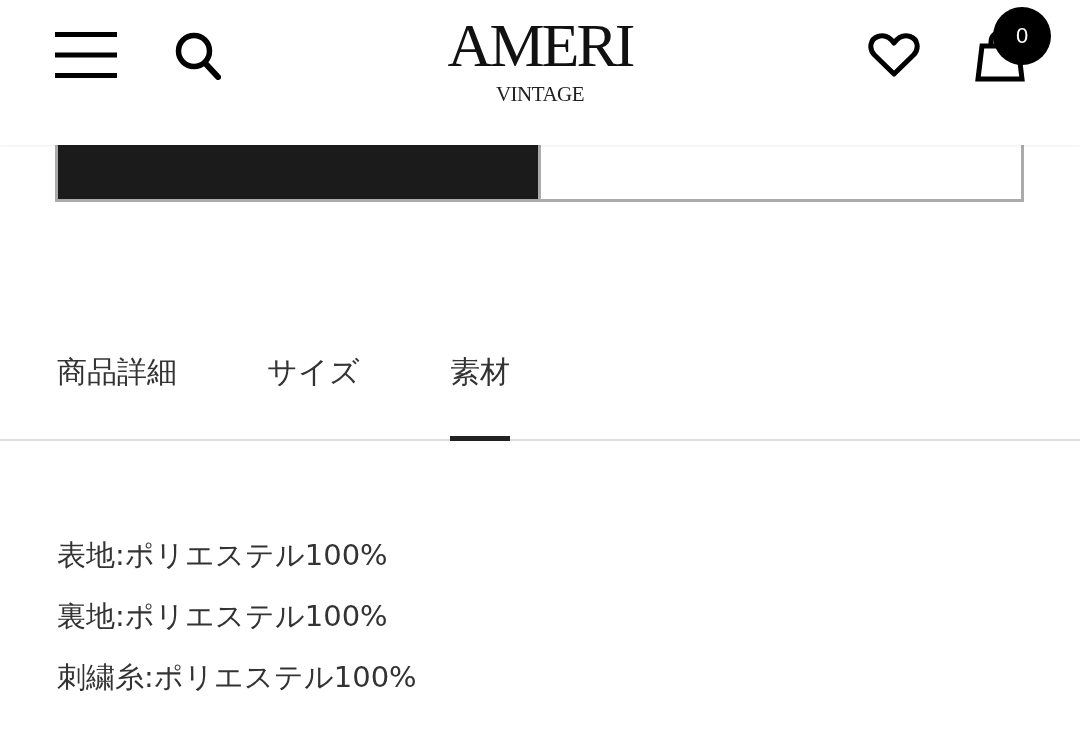 Image resolution: width=1080 pixels, height=732 pixels. Describe the element at coordinates (894, 55) in the screenshot. I see `heart-icon` at that location.